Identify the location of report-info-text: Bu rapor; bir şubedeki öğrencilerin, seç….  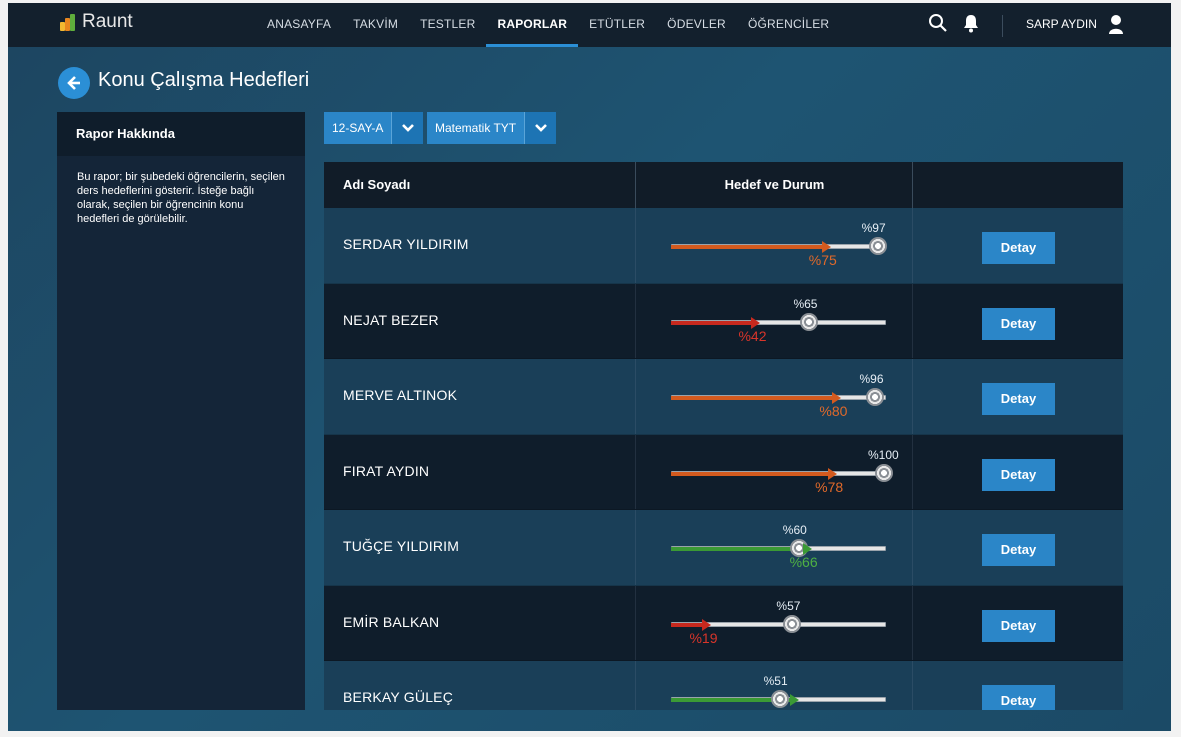
(181, 198).